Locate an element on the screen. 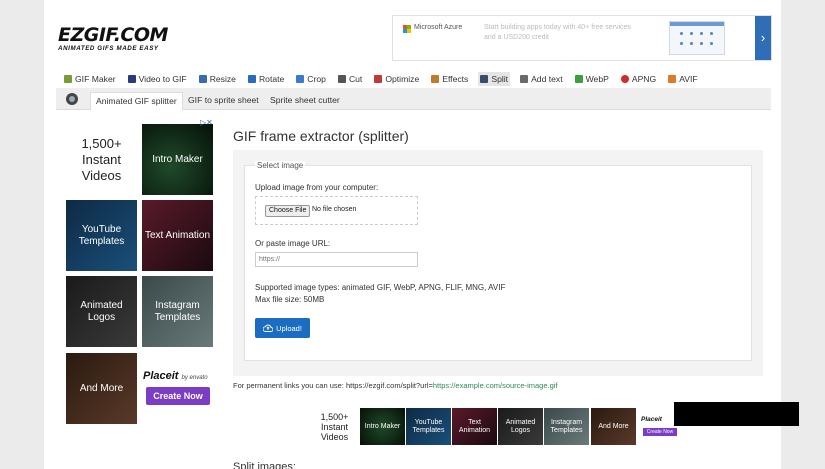 Image resolution: width=825 pixels, height=469 pixels. ad-screenshot-image is located at coordinates (697, 38).